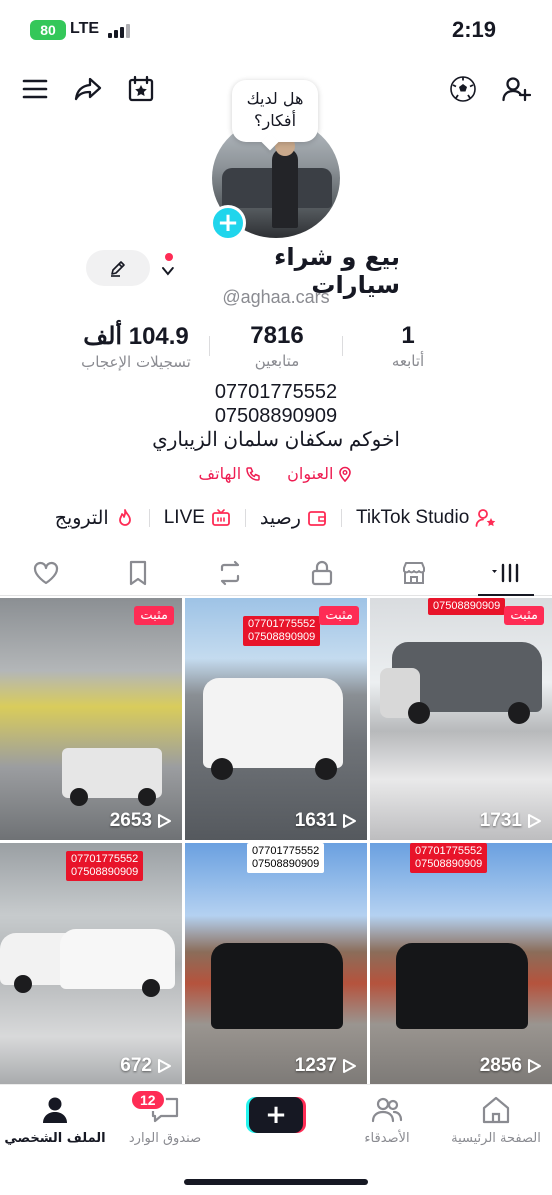  Describe the element at coordinates (221, 517) in the screenshot. I see `tv-icon` at that location.